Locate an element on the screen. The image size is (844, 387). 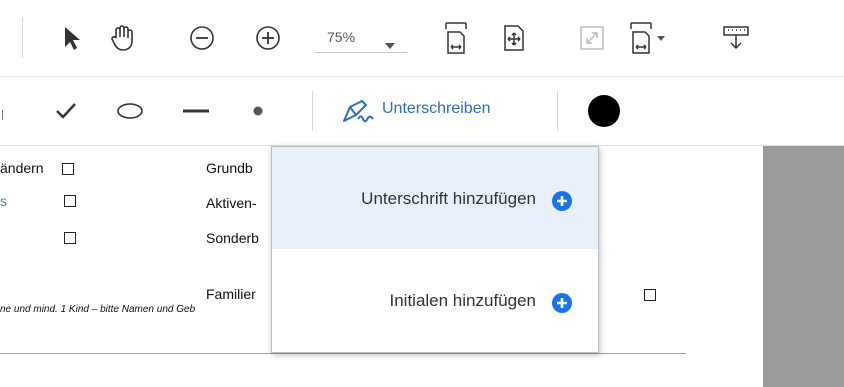
full-screen-icon is located at coordinates (592, 38).